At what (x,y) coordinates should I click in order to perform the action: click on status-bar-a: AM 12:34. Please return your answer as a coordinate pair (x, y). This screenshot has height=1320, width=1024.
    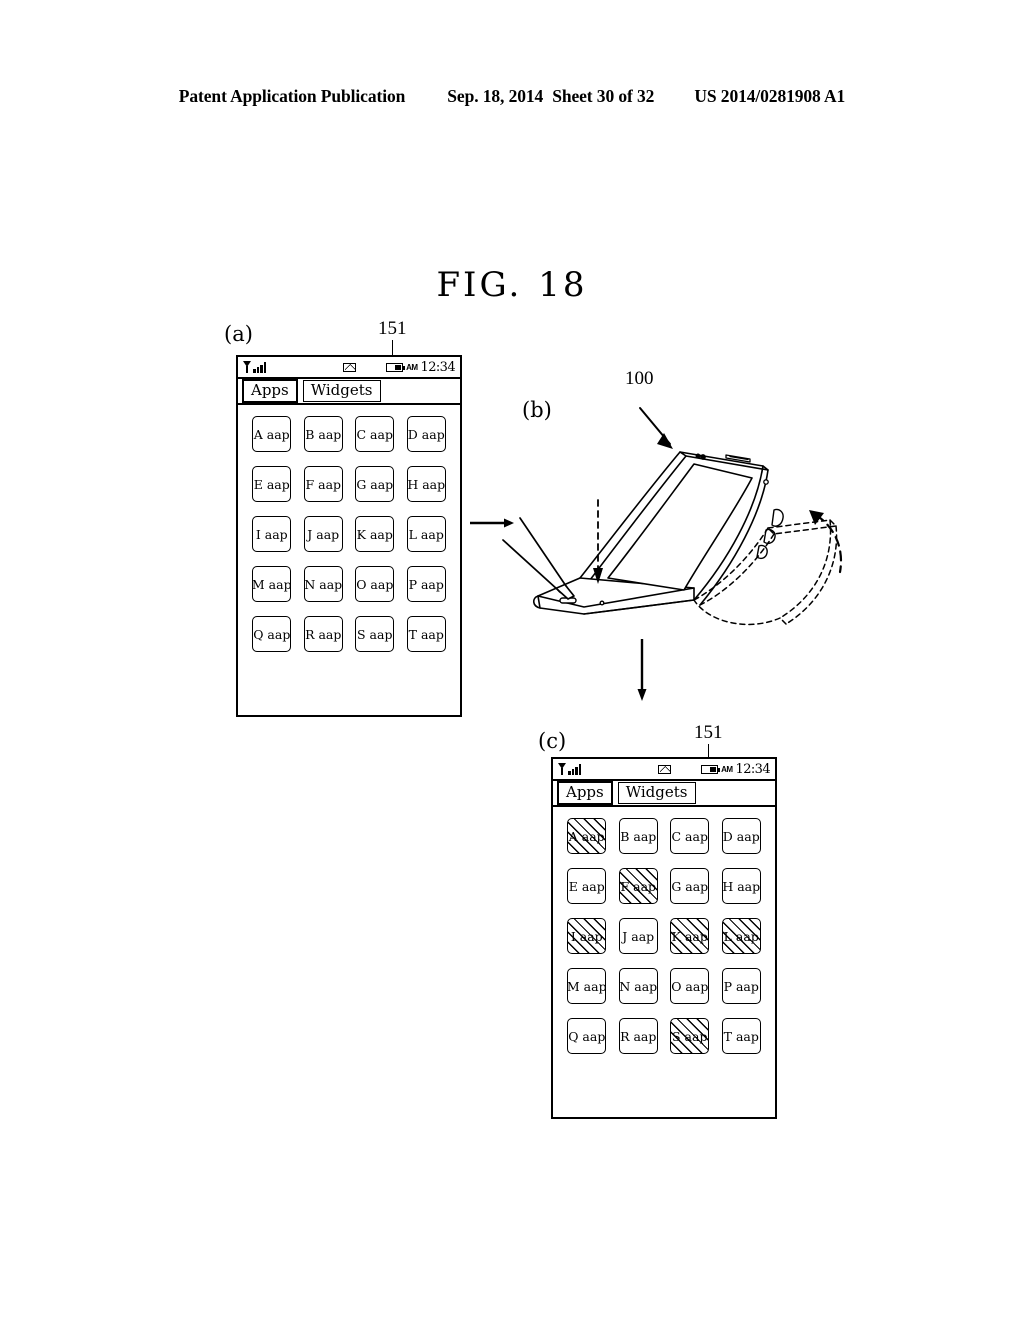
    Looking at the image, I should click on (349, 368).